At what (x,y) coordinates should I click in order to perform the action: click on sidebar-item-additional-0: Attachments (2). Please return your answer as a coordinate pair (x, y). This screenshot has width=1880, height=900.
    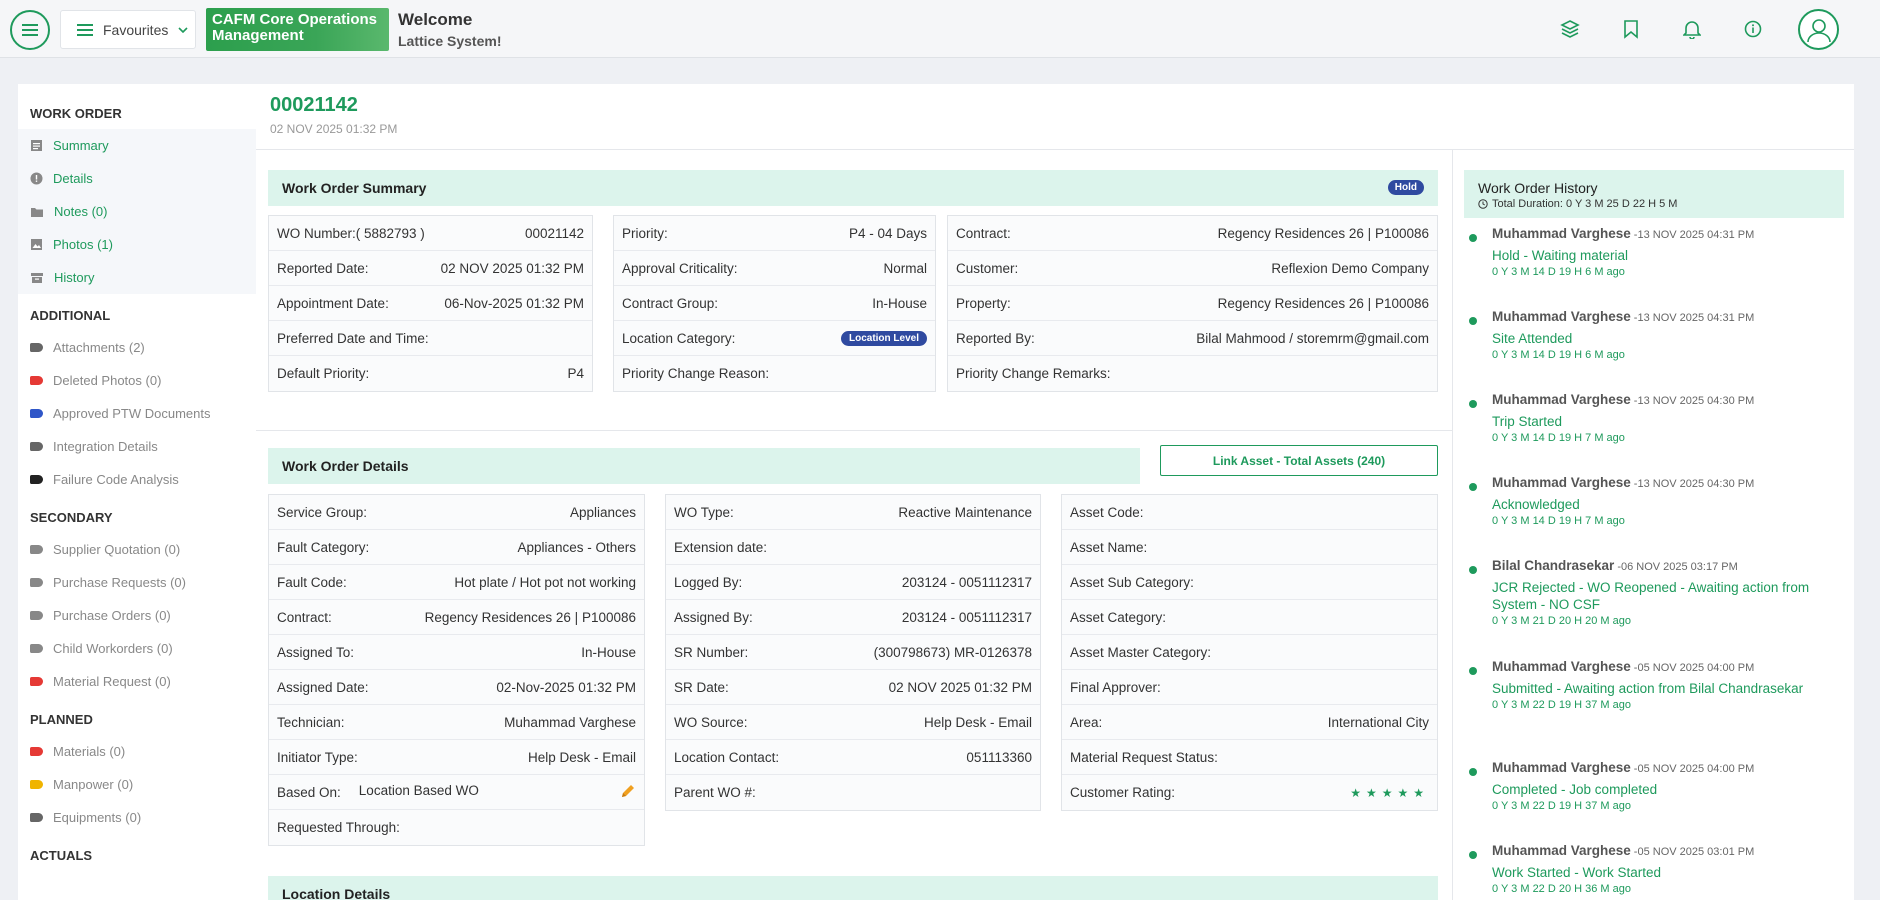
    Looking at the image, I should click on (137, 347).